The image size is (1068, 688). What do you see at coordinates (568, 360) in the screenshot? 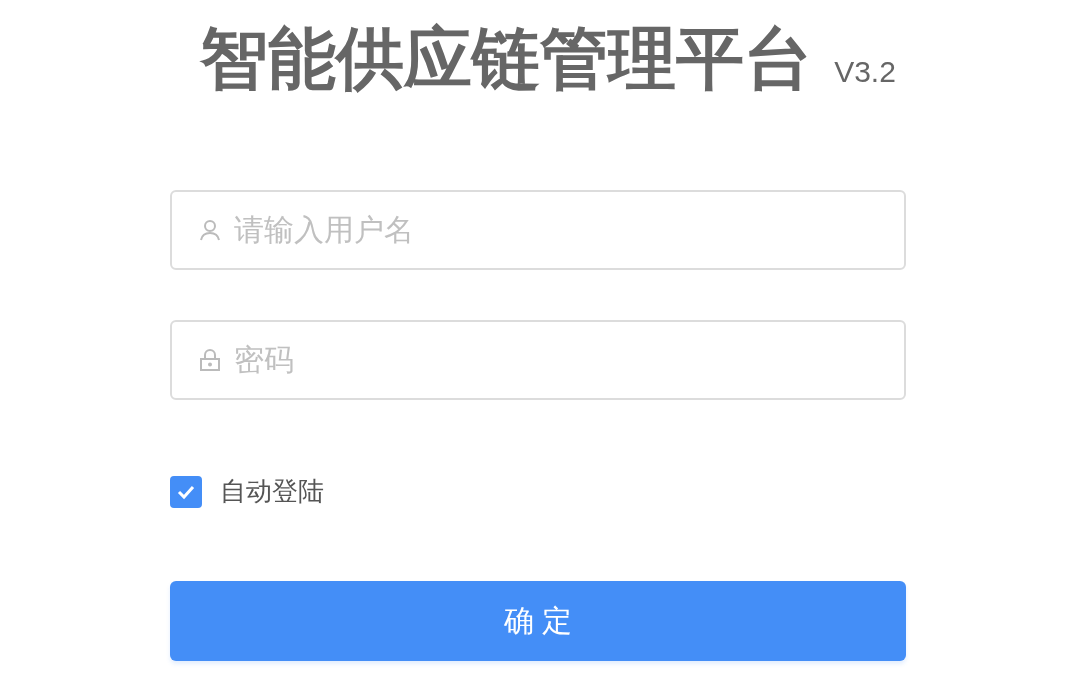
I see `password-input: 密码` at bounding box center [568, 360].